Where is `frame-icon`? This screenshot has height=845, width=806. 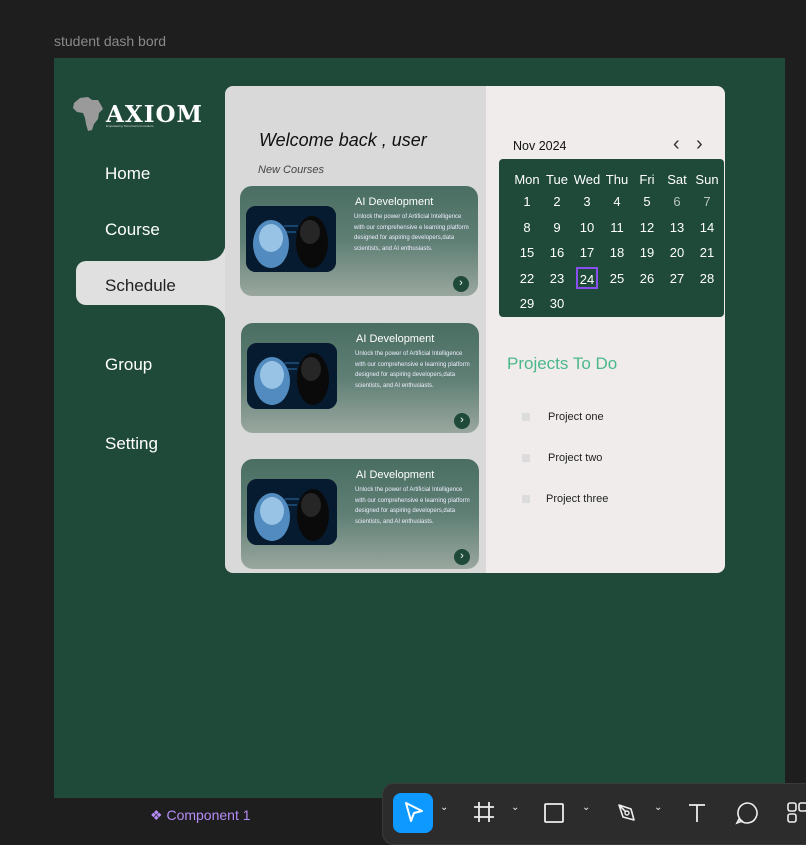 frame-icon is located at coordinates (484, 812).